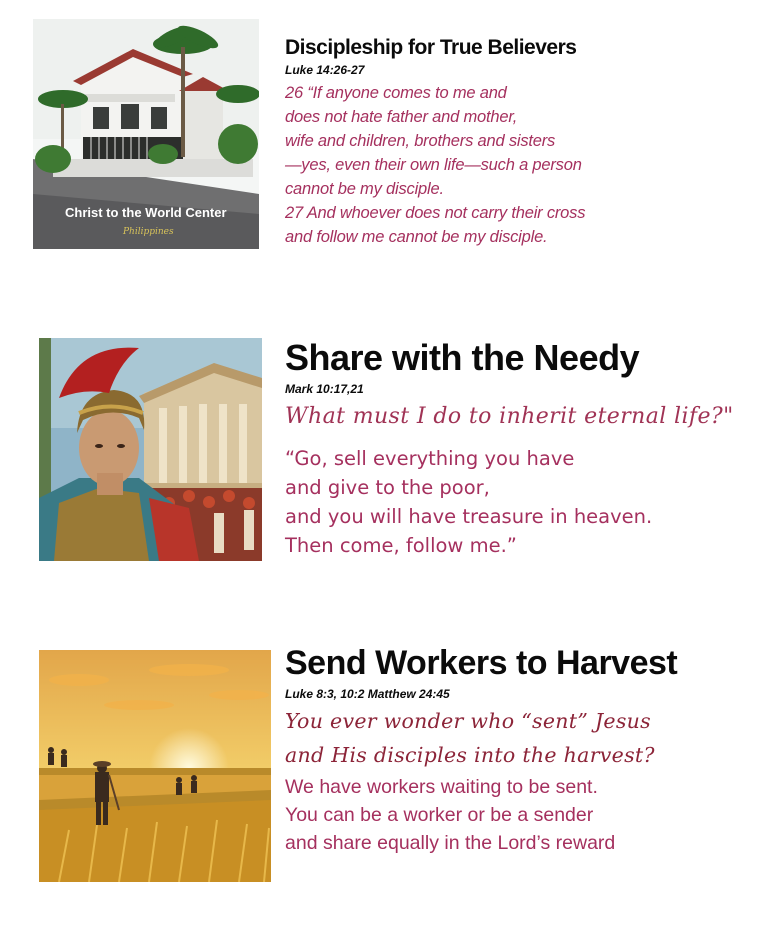 Image resolution: width=770 pixels, height=939 pixels. Describe the element at coordinates (416, 237) in the screenshot. I see `verse-line: and follow me cannot be my disciple.` at that location.